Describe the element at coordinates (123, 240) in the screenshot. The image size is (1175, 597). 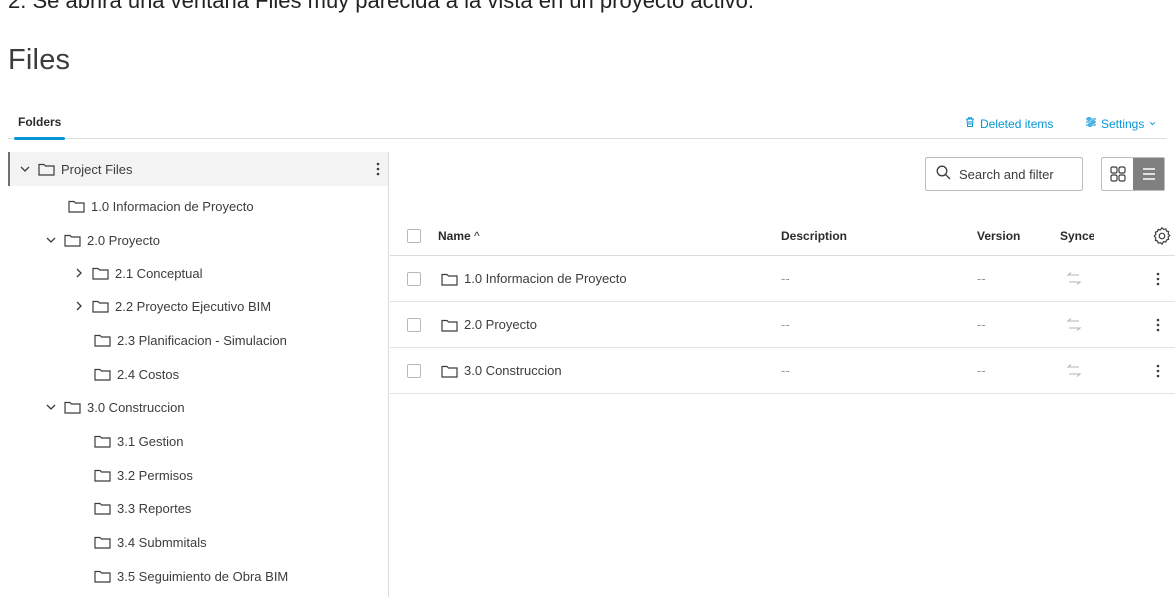
I see `tree-item-label: 2.0 Proyecto` at that location.